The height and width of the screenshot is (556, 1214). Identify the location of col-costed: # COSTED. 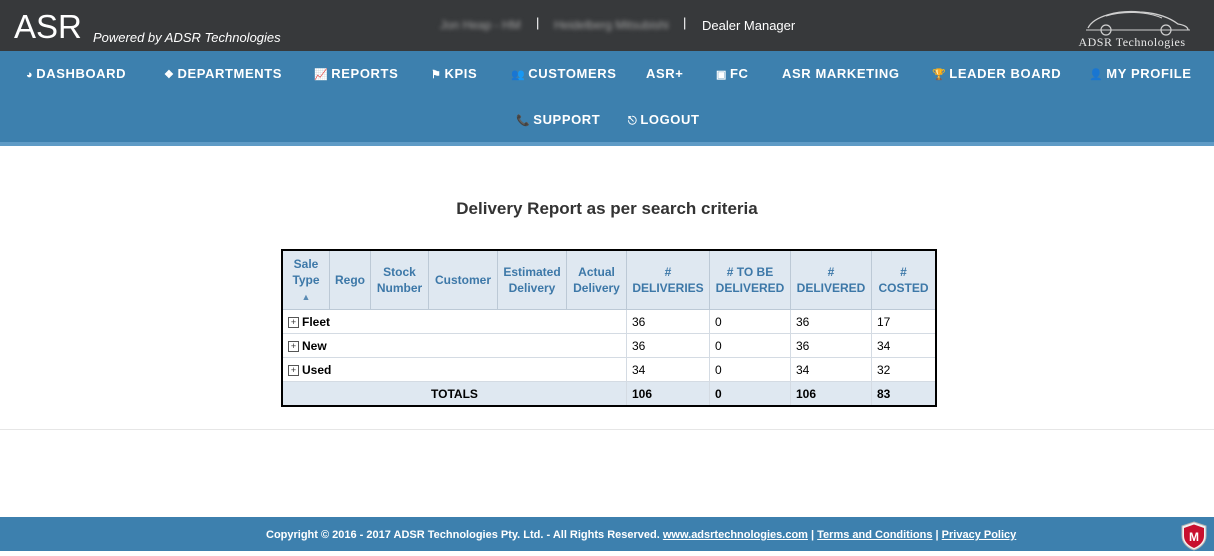
(904, 279).